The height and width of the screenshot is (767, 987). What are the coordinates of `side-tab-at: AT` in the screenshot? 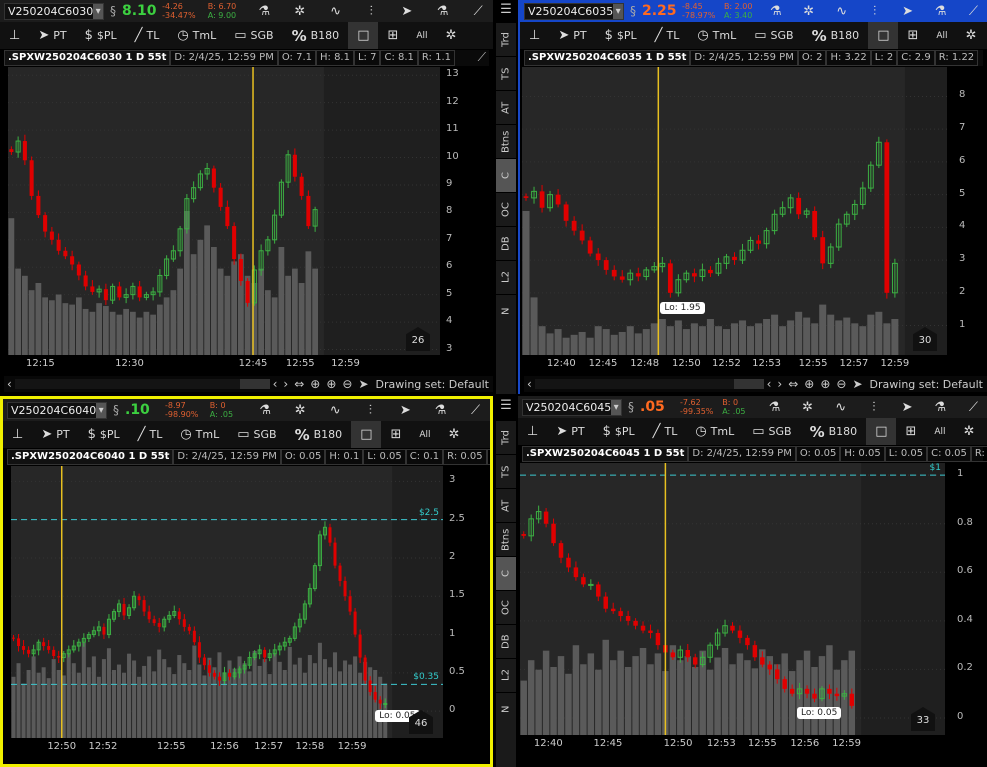 It's located at (506, 505).